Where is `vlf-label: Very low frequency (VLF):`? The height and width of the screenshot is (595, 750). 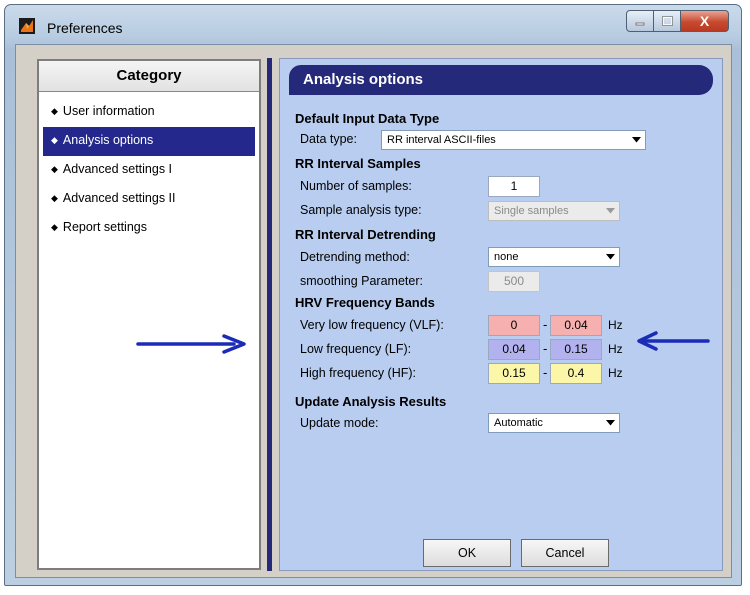 vlf-label: Very low frequency (VLF): is located at coordinates (372, 325).